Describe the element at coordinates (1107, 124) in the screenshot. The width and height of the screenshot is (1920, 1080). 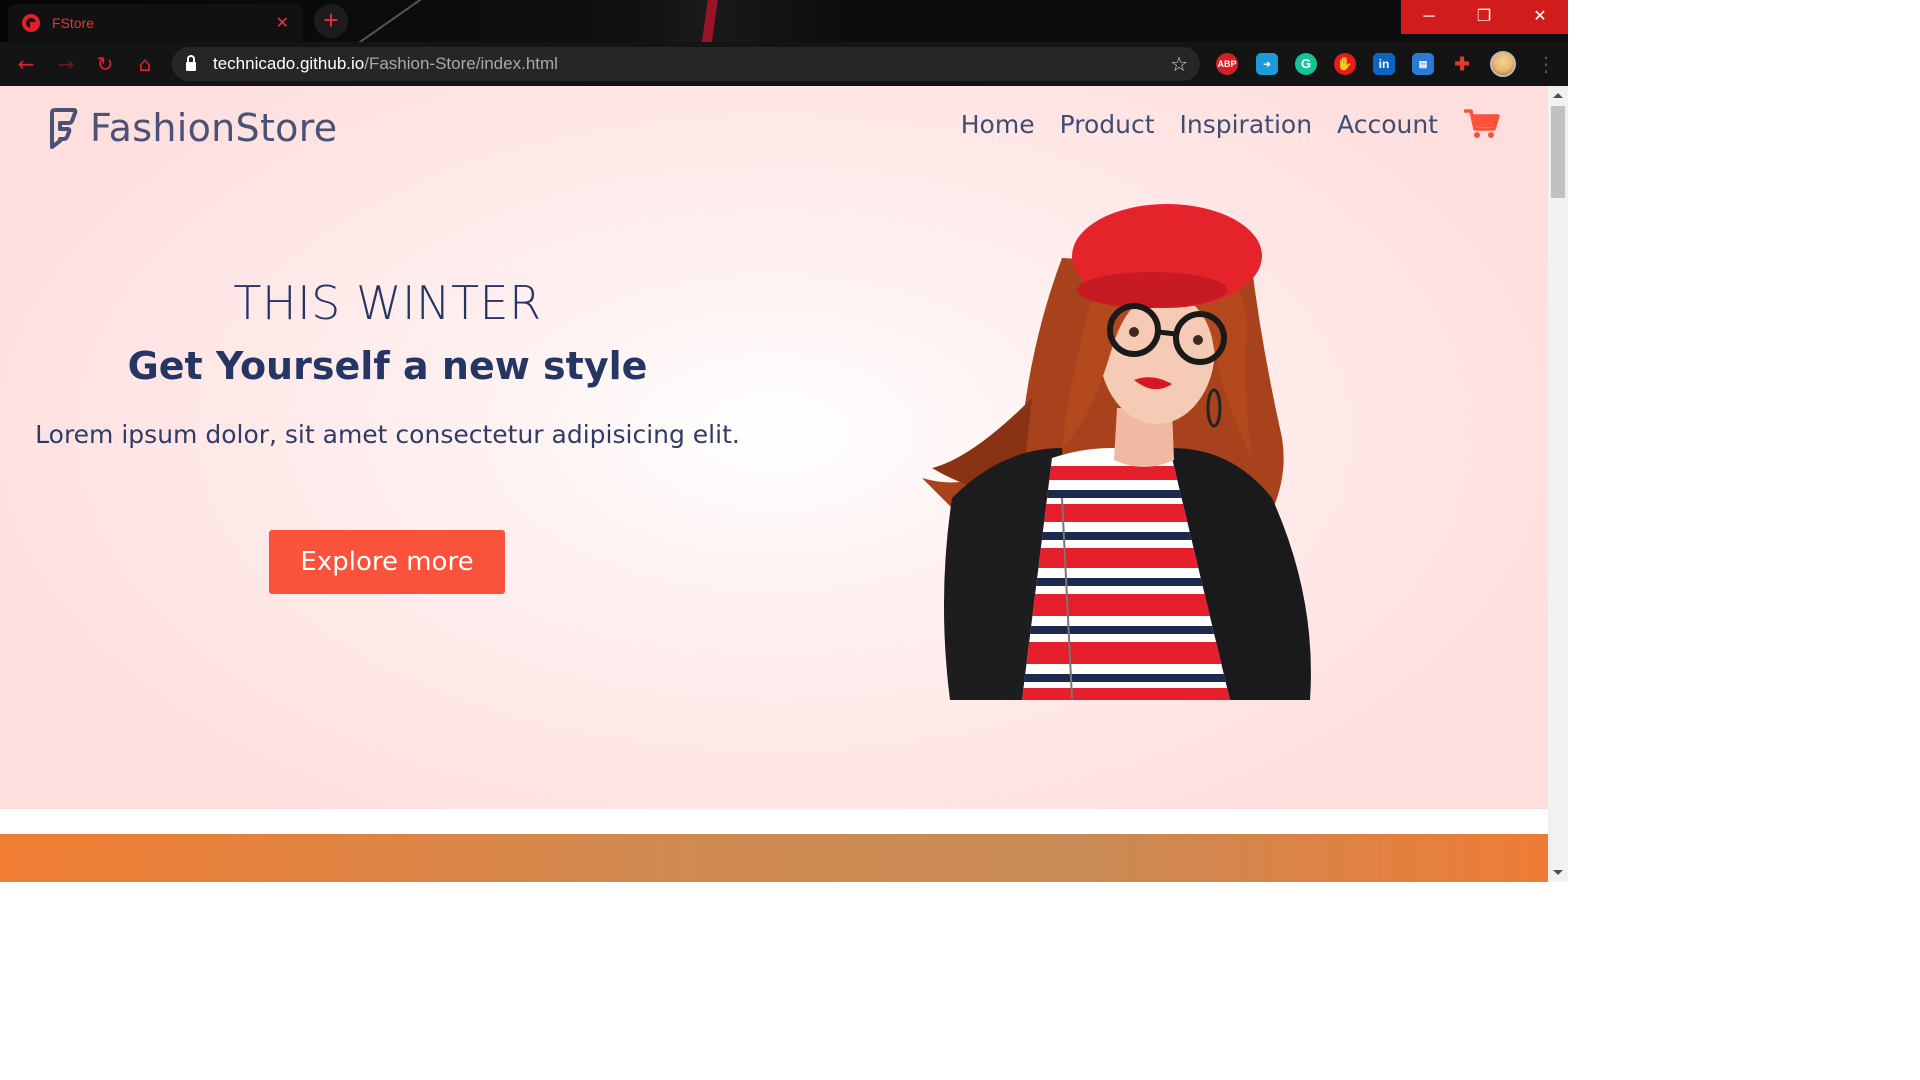
I see `nav-product: Product` at that location.